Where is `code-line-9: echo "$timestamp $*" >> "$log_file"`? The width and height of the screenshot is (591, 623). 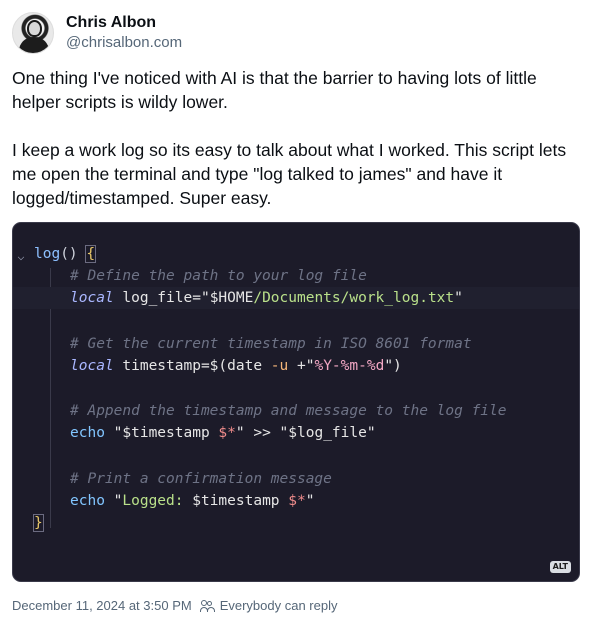
code-line-9: echo "$timestamp $*" >> "$log_file" is located at coordinates (296, 433).